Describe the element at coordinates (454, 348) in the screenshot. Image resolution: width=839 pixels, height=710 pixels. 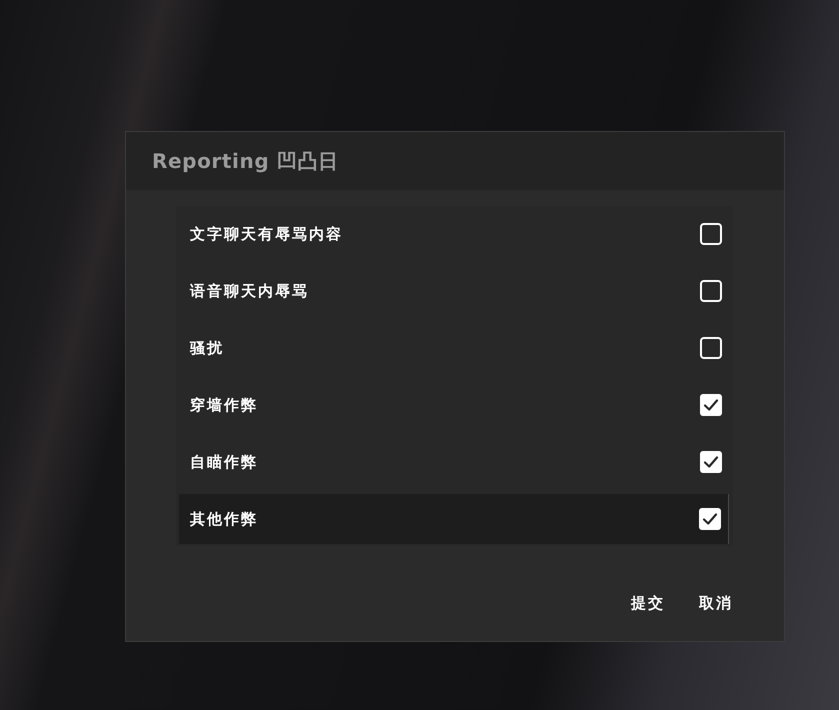
I see `option-row: 骚扰` at that location.